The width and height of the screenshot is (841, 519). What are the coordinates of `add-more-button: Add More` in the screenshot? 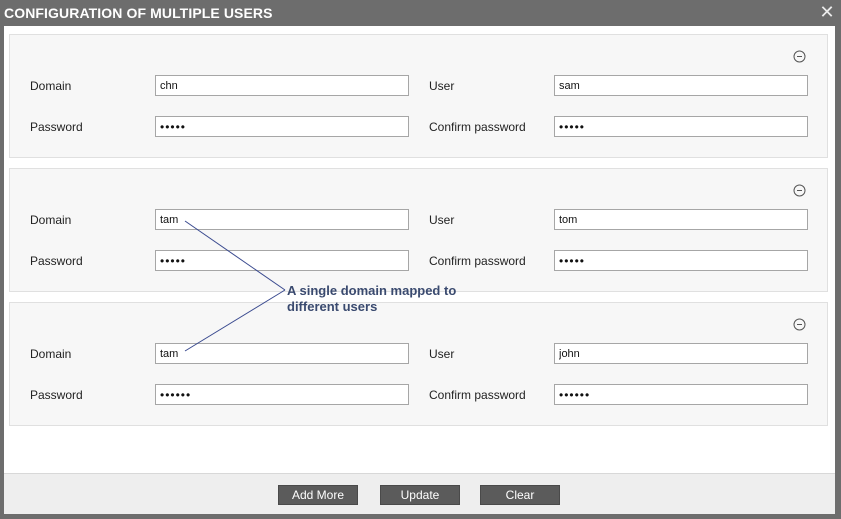 It's located at (318, 495).